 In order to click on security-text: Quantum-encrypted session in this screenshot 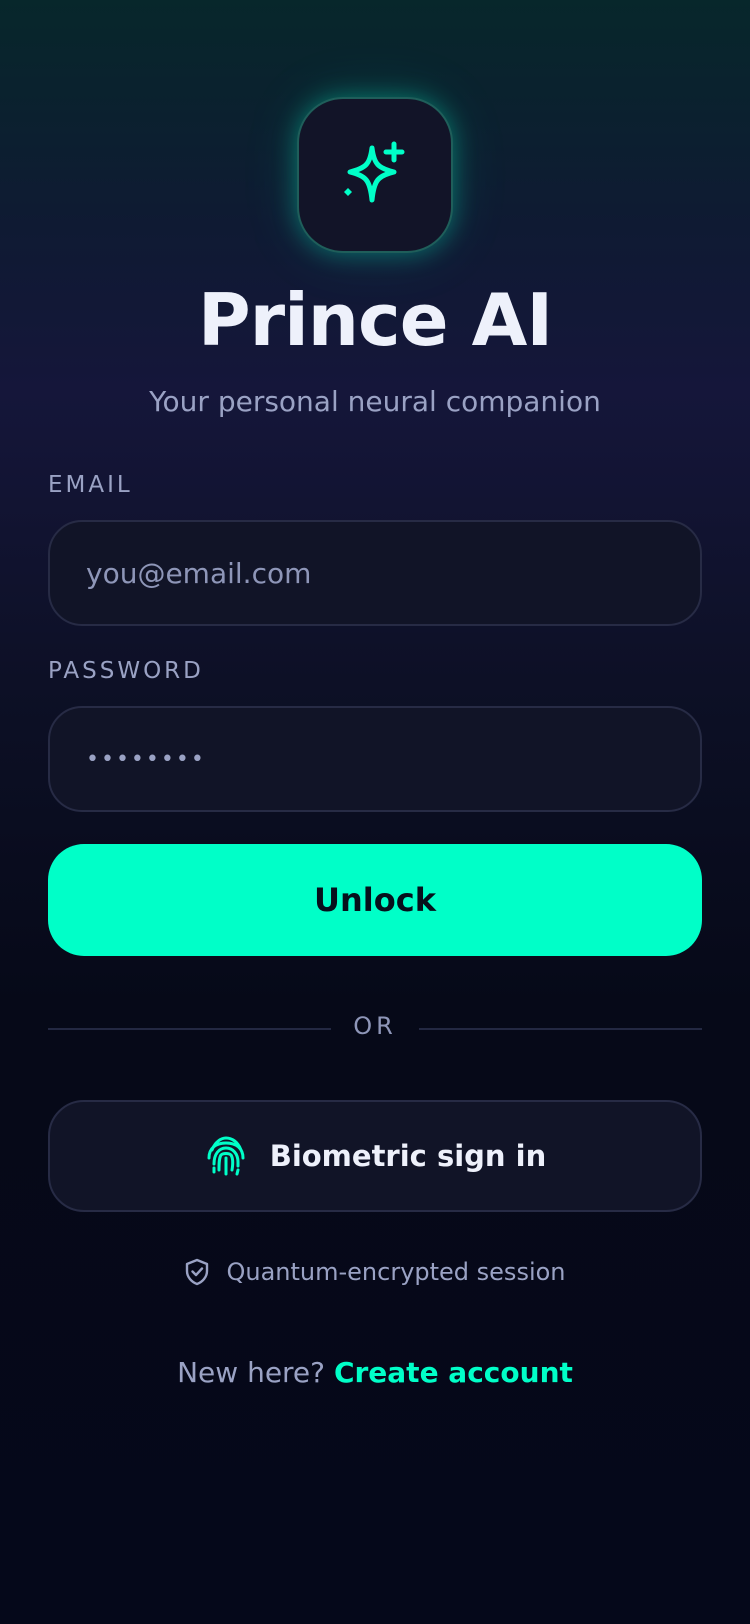, I will do `click(396, 1272)`.